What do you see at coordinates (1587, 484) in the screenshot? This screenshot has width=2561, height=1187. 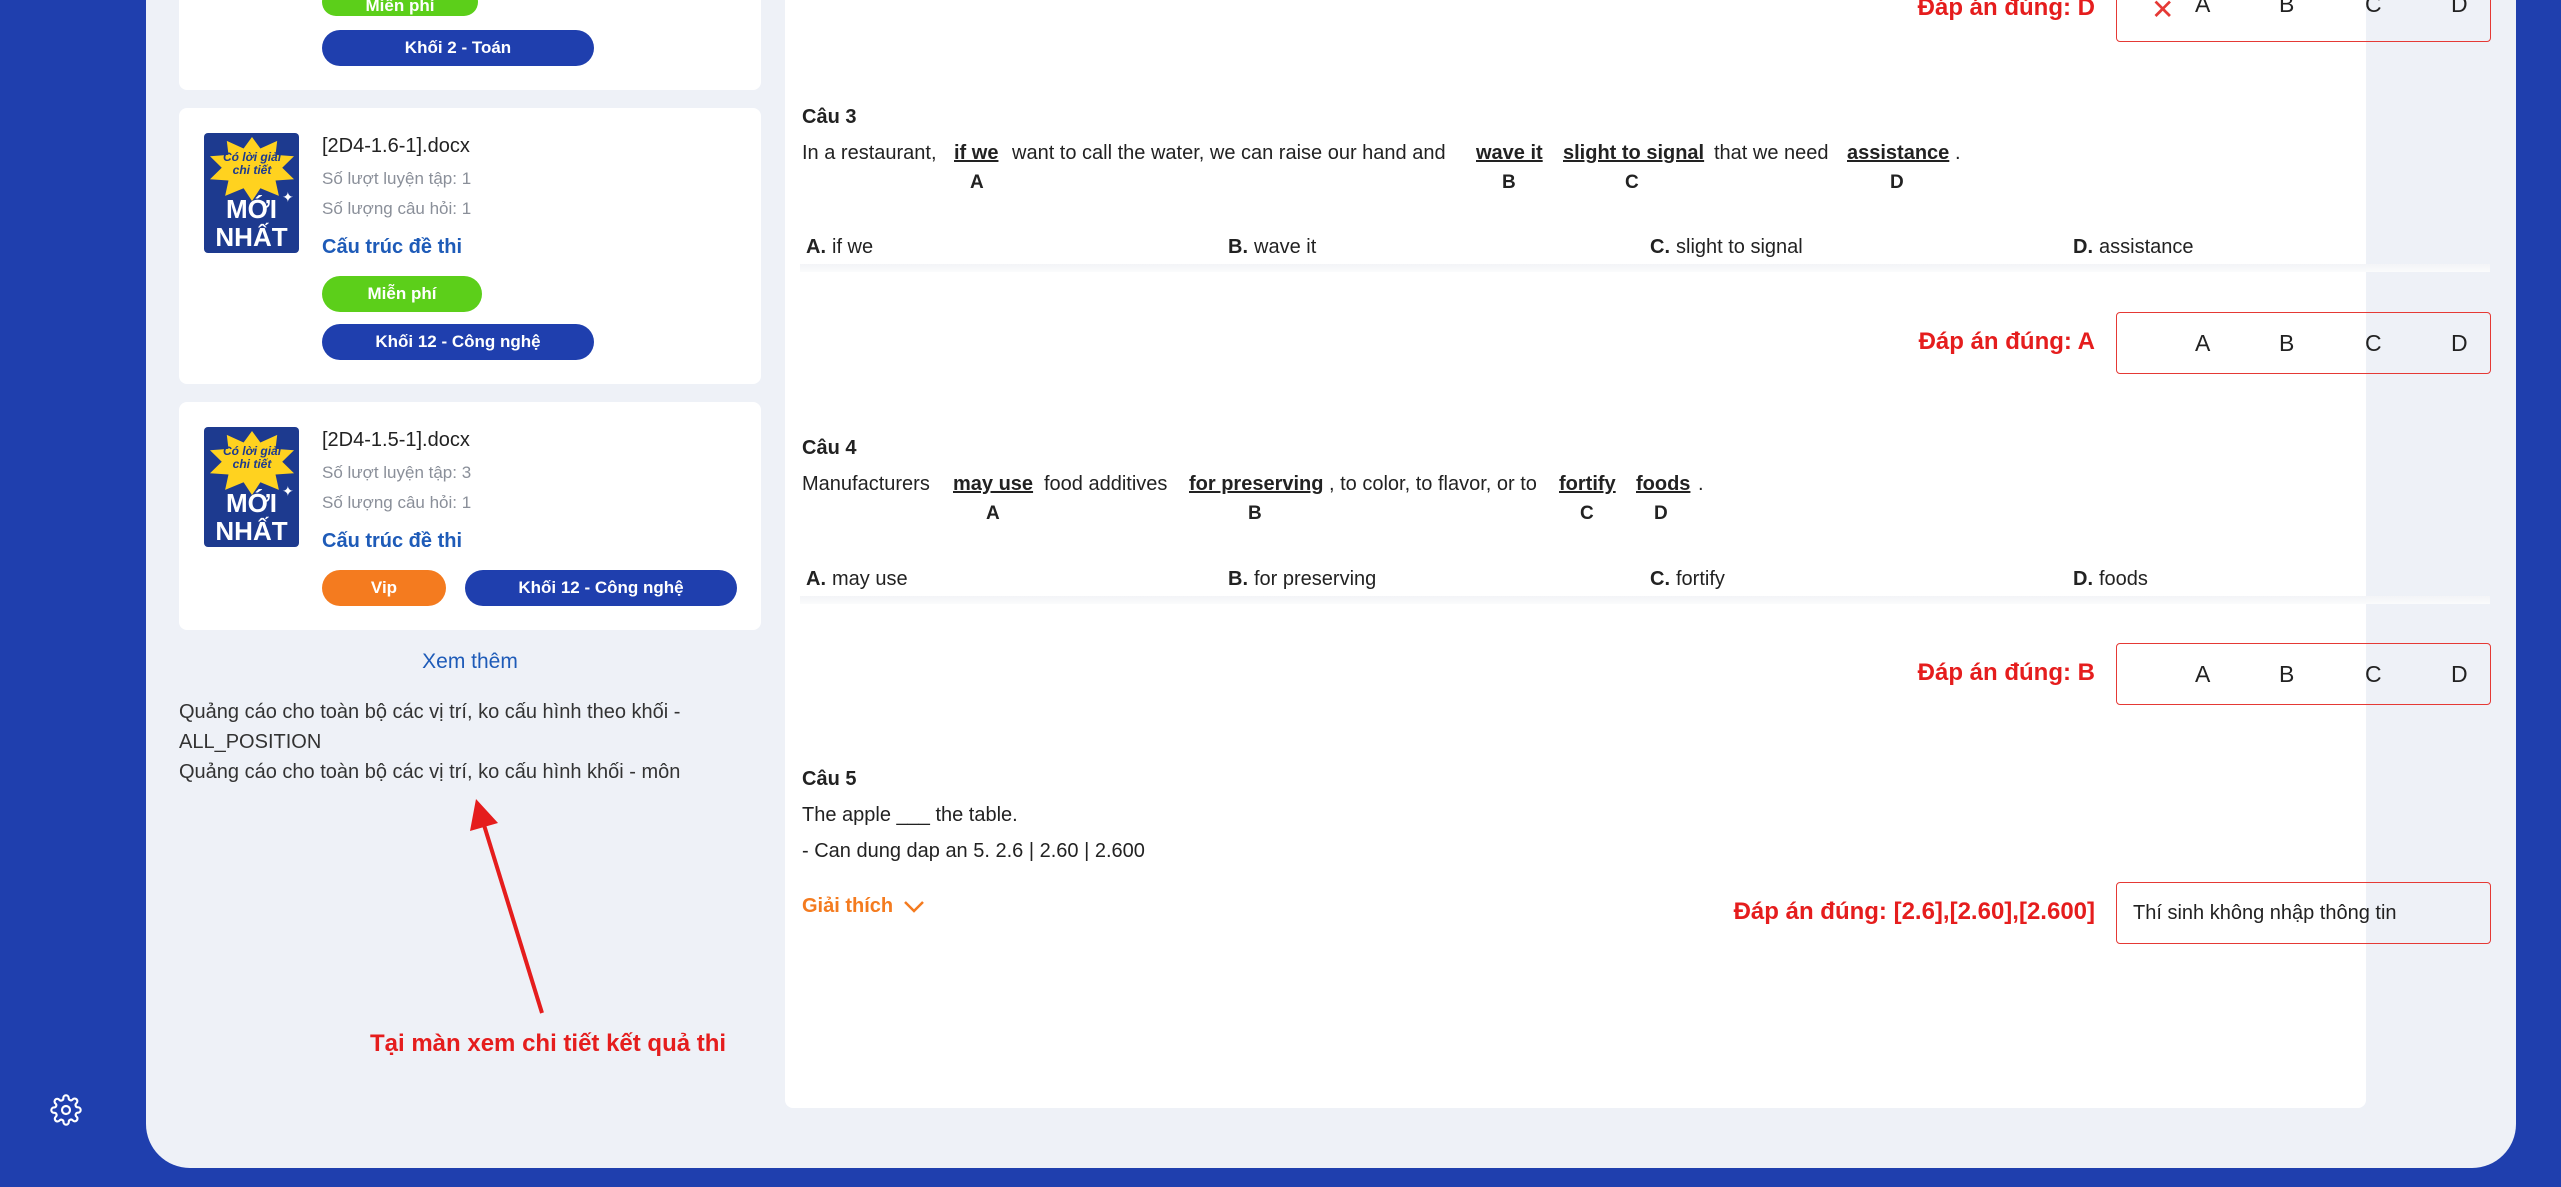 I see `underlined-segment-c: fortify` at bounding box center [1587, 484].